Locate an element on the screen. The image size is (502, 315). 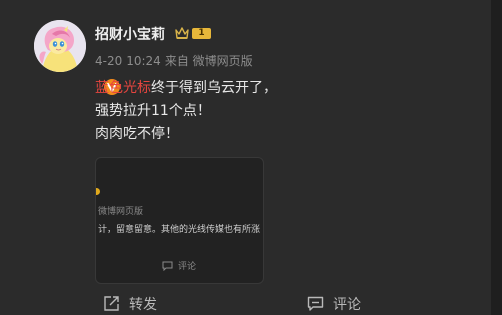
content-line-1: 蓝色光标终于得到乌云开了， is located at coordinates (186, 88).